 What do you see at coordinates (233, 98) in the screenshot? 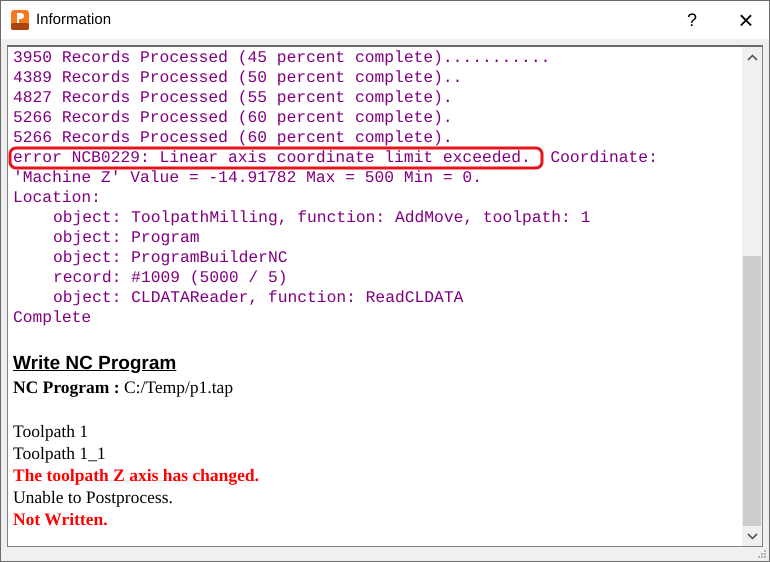
I see `log-line: 4827 Records Processed (55 percent complete).` at bounding box center [233, 98].